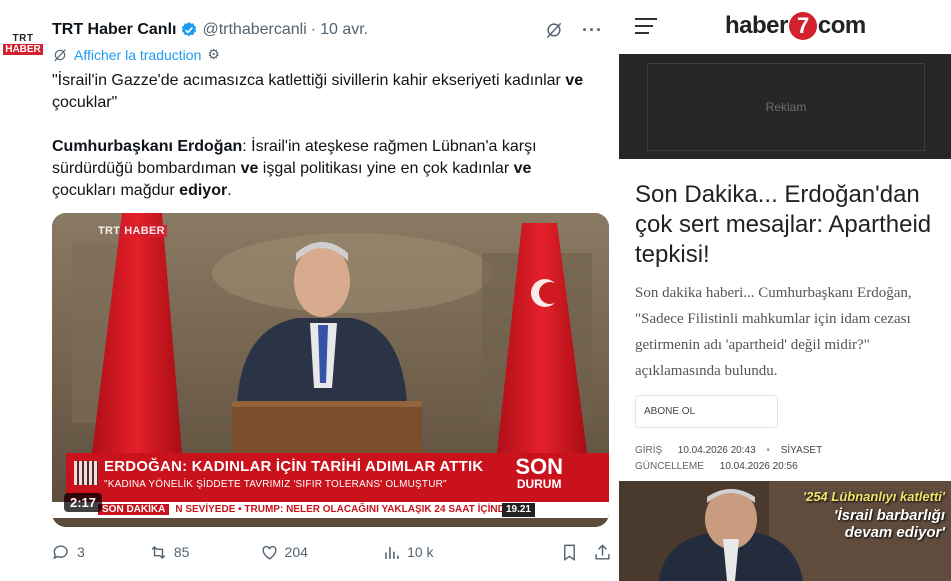 The image size is (951, 581). I want to click on header-actions: ···, so click(573, 30).